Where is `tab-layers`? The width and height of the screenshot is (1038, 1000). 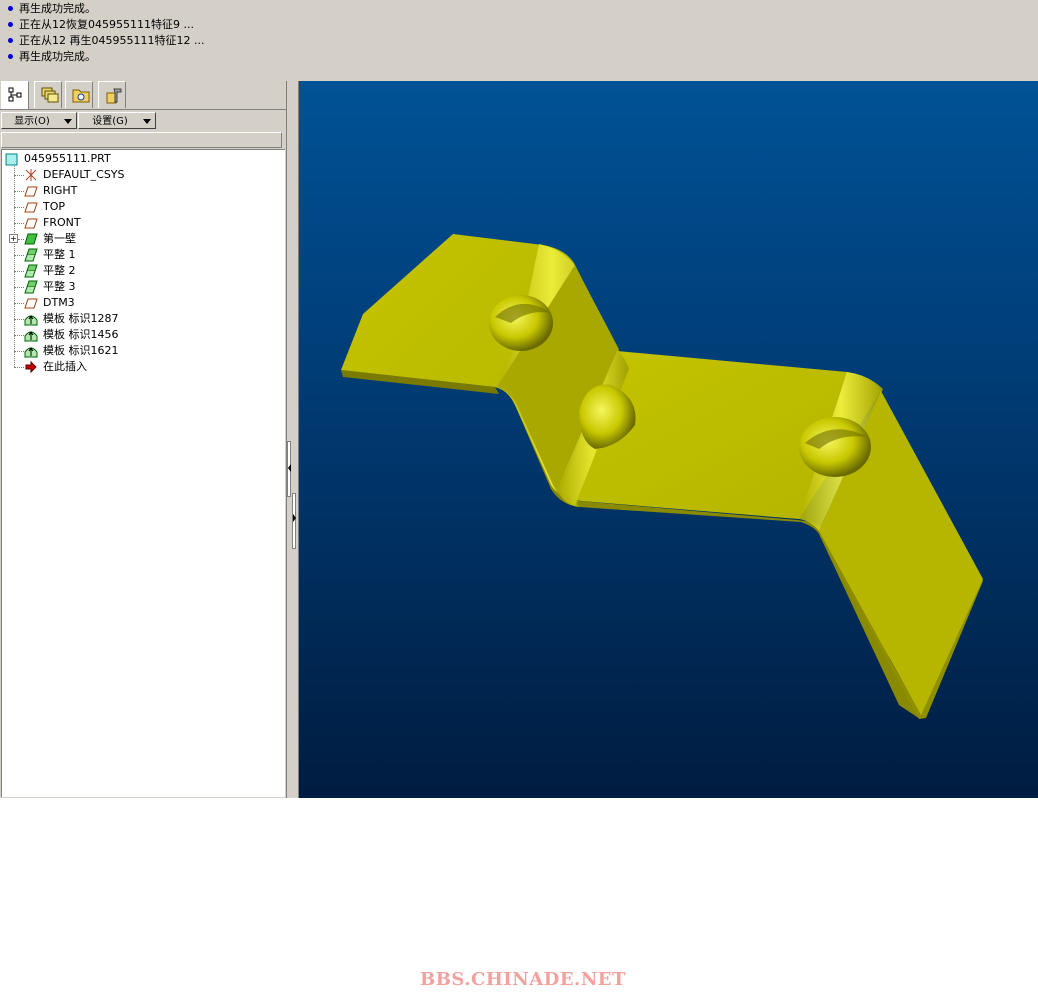
tab-layers is located at coordinates (48, 94).